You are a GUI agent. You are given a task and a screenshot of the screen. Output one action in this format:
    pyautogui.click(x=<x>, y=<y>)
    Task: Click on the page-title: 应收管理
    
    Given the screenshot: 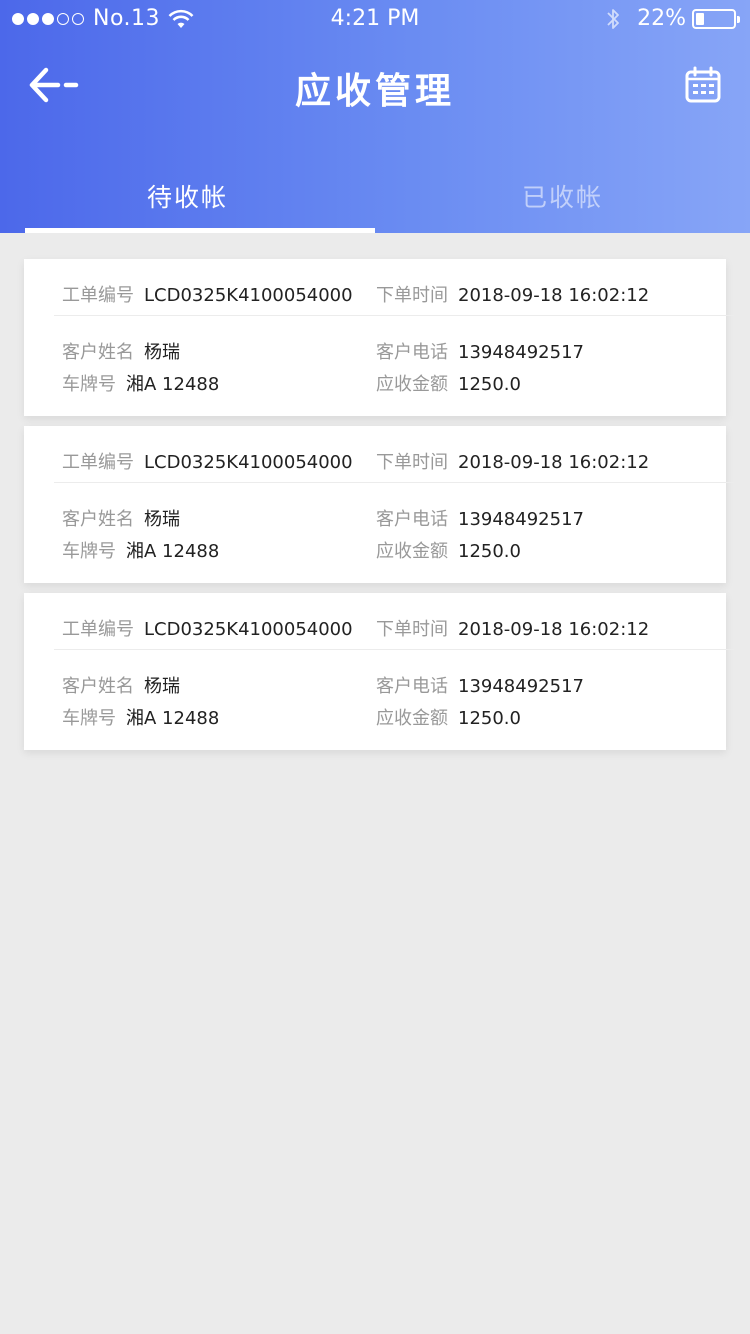 What is the action you would take?
    pyautogui.click(x=374, y=91)
    